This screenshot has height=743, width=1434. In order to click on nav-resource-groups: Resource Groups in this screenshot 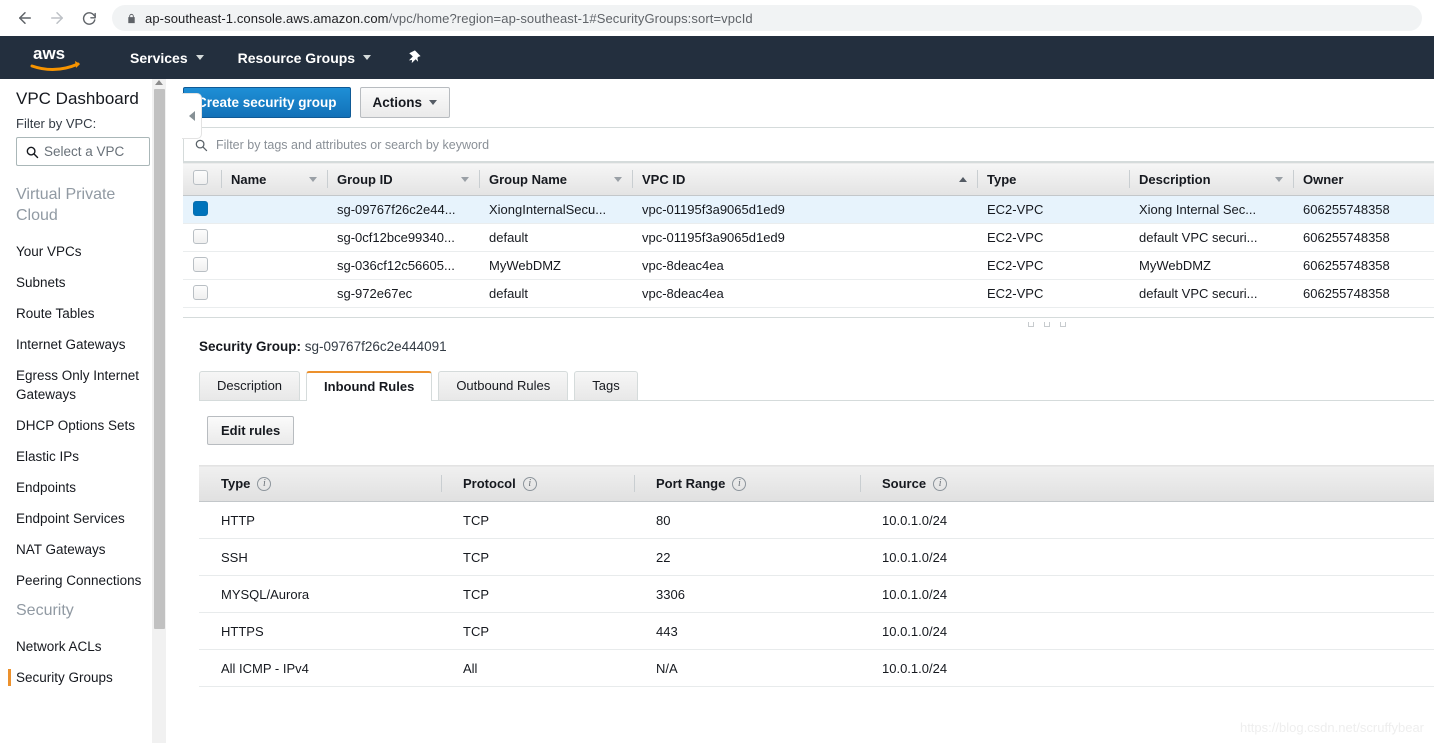, I will do `click(305, 58)`.